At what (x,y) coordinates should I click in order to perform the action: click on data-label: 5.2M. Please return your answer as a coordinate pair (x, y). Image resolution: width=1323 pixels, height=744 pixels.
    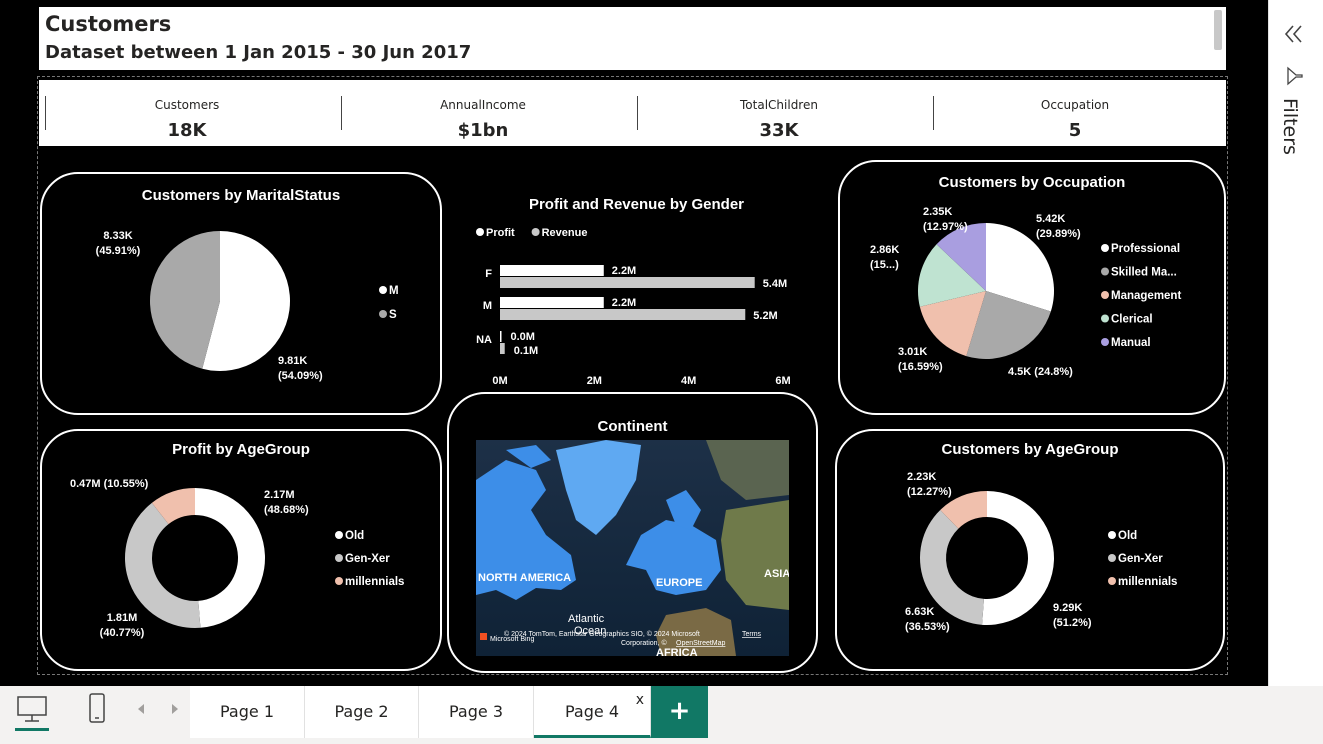
    Looking at the image, I should click on (765, 316).